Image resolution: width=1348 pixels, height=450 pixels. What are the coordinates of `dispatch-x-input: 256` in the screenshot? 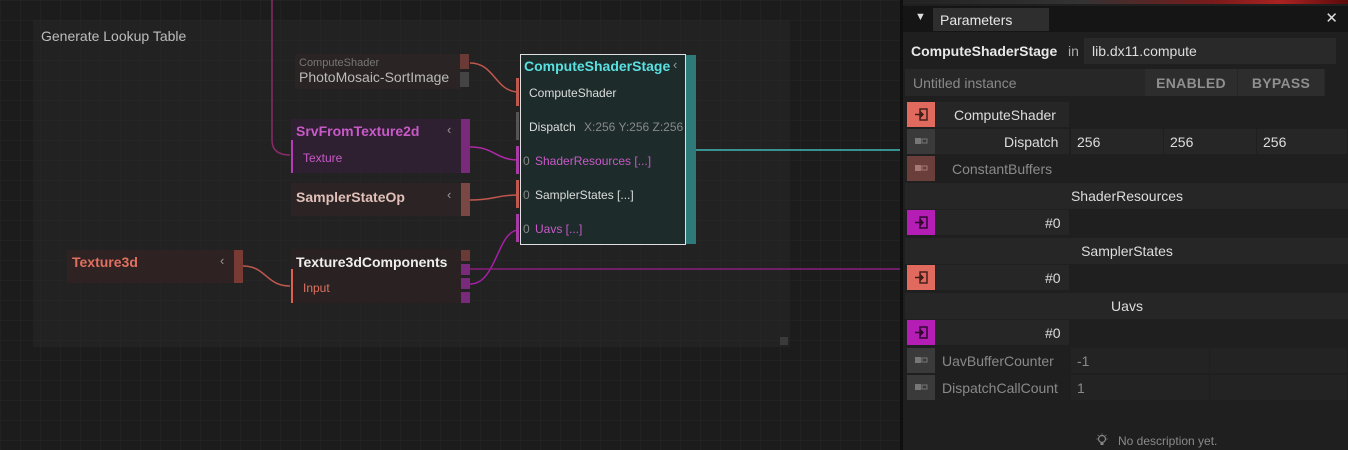 It's located at (1117, 141).